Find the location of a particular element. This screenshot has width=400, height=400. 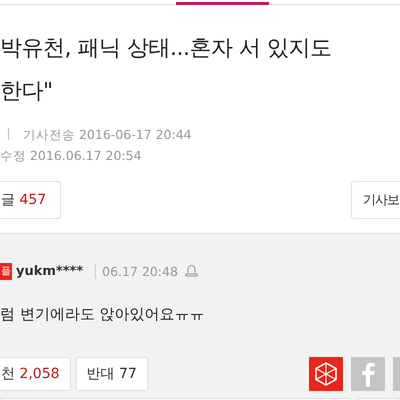

article-button: 기사보 is located at coordinates (375, 200).